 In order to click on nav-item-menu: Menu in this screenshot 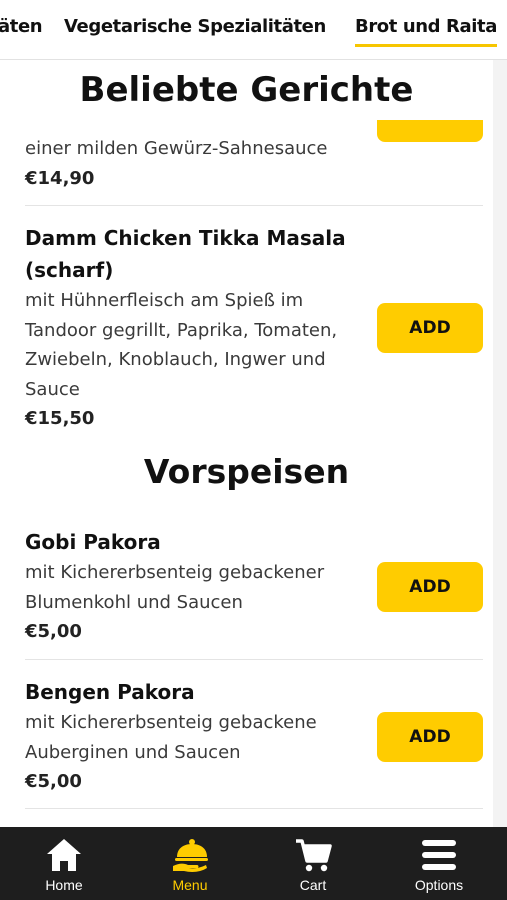, I will do `click(190, 863)`.